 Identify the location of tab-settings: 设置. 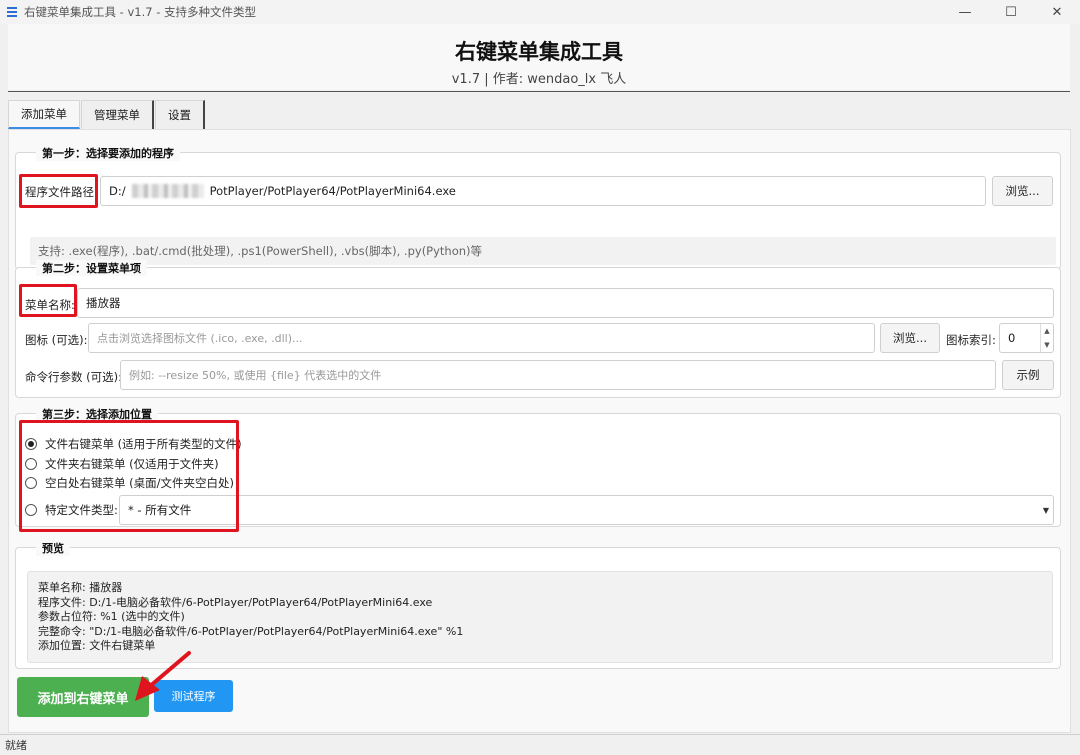
(180, 114).